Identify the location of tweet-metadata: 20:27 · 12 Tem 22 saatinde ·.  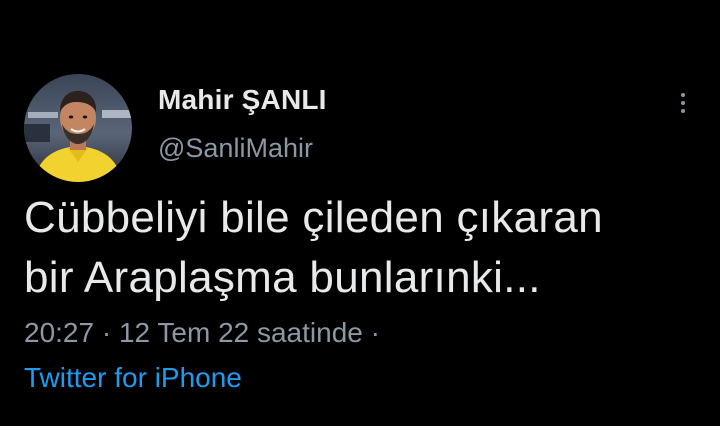
(202, 333).